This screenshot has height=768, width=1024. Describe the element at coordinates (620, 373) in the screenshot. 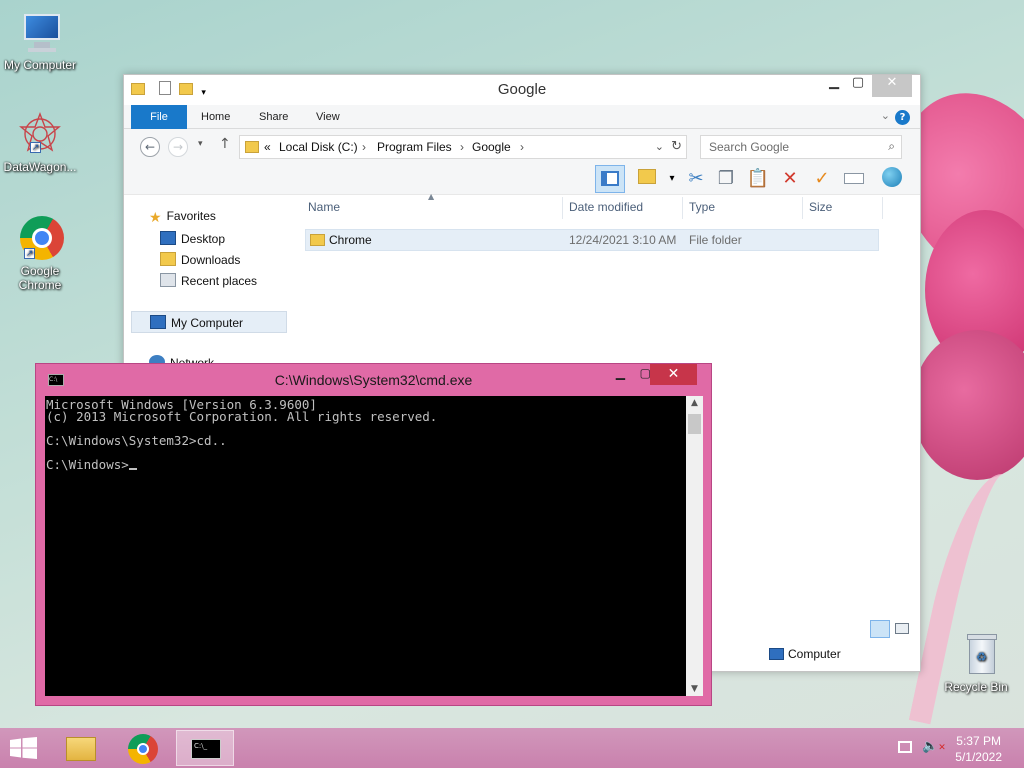

I see `cmd-minimize-button: ▁` at that location.